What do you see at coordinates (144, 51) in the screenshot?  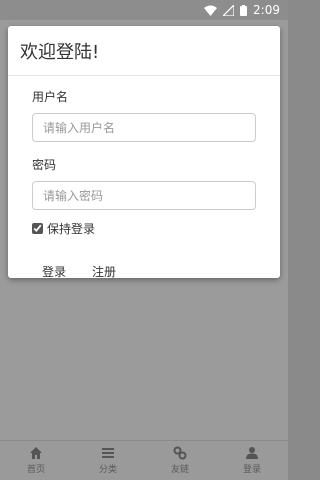 I see `dialog-header: 欢迎登陆!` at bounding box center [144, 51].